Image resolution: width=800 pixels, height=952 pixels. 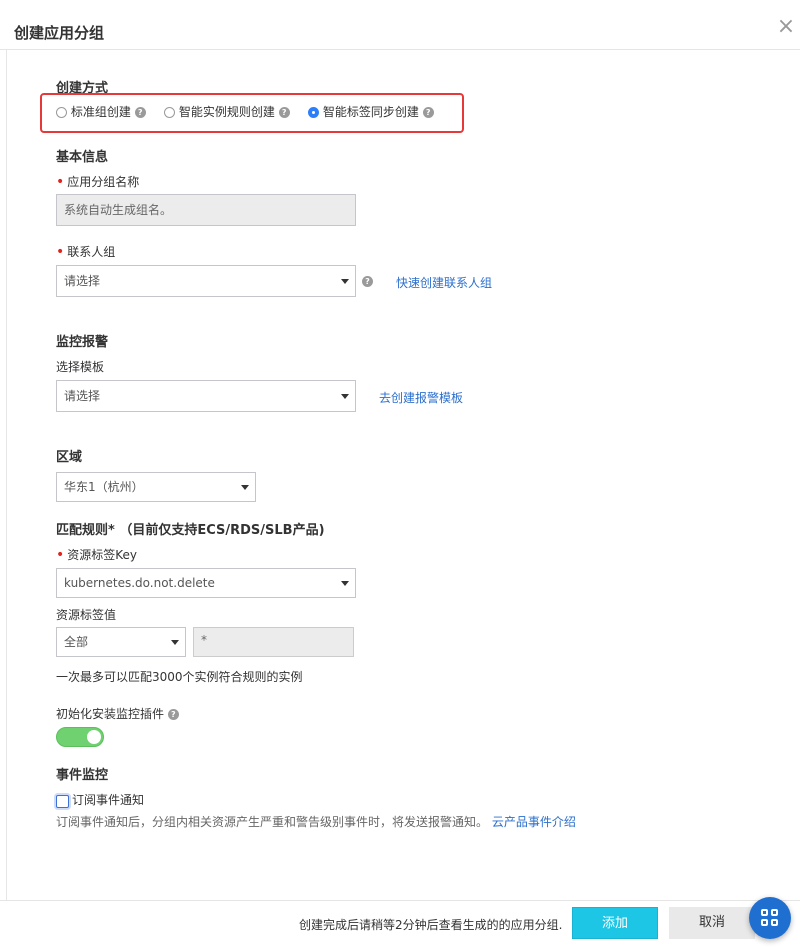 What do you see at coordinates (69, 457) in the screenshot?
I see `region-heading: 区域` at bounding box center [69, 457].